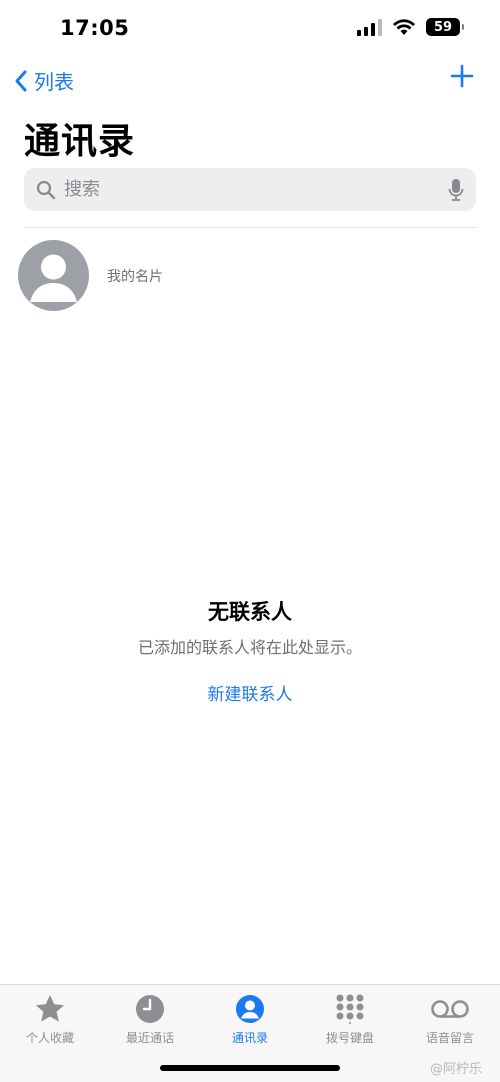 Image resolution: width=500 pixels, height=1082 pixels. I want to click on tab-label: 语音留言, so click(449, 1038).